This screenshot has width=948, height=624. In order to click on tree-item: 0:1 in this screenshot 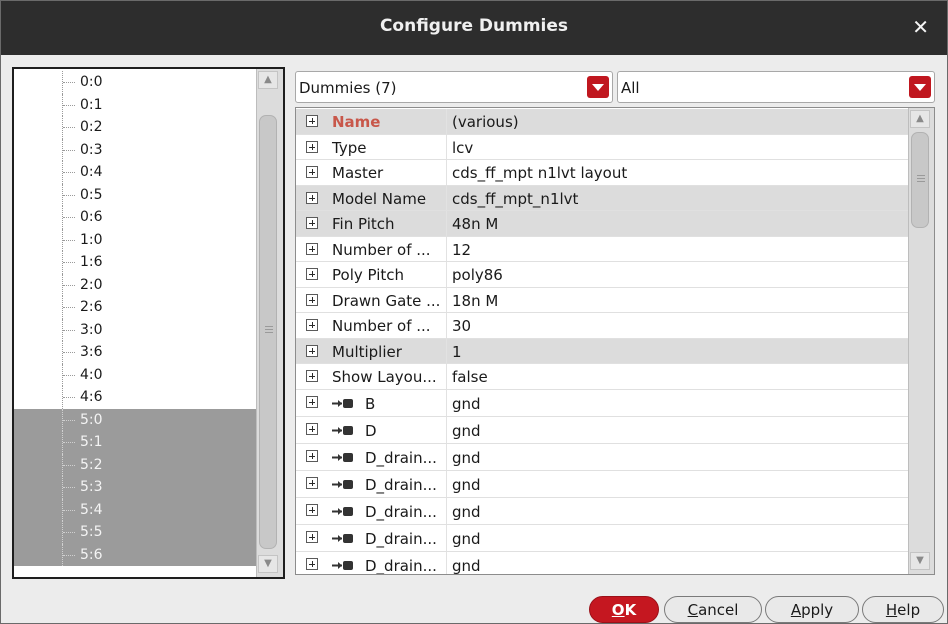, I will do `click(135, 104)`.